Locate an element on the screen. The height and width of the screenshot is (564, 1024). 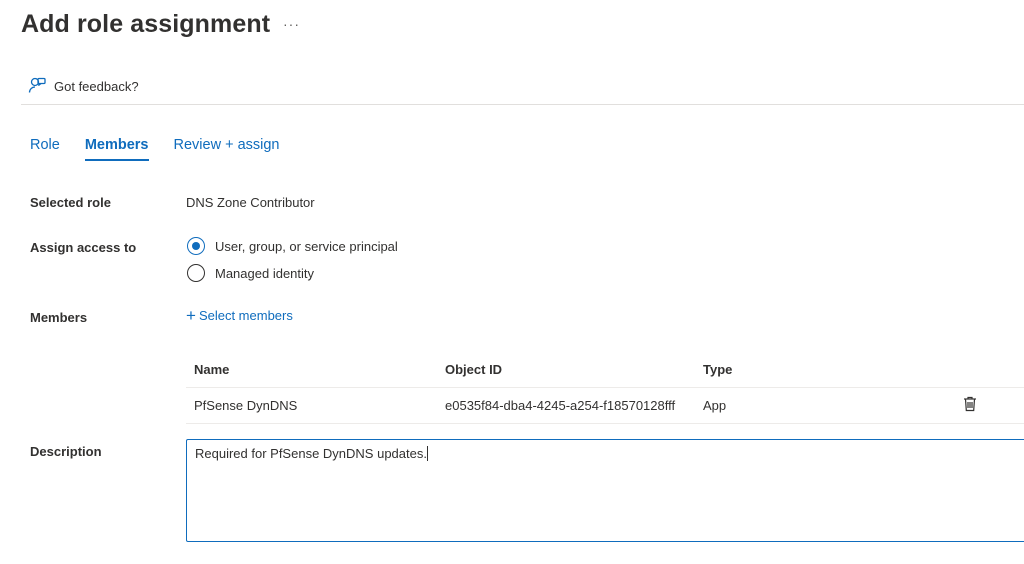
select-members-link: + Select members is located at coordinates (239, 315).